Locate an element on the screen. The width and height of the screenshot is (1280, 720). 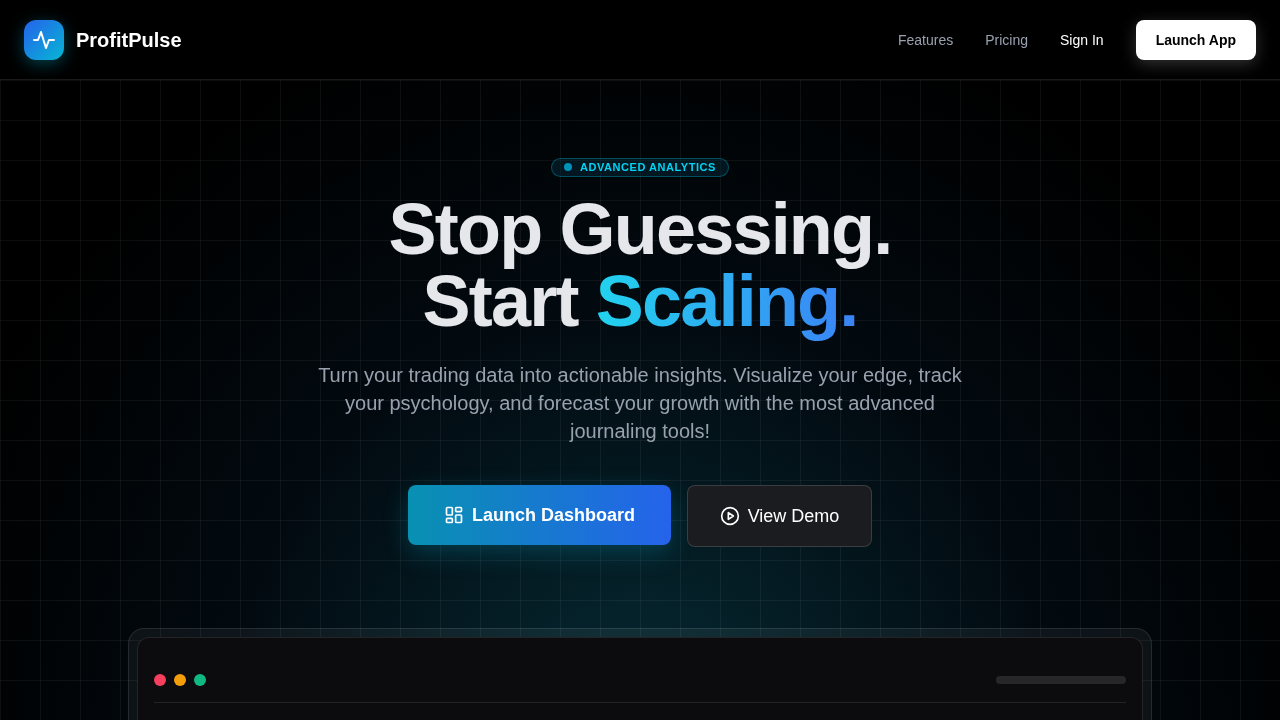
launch-dashboard-button: Launch Dashboard is located at coordinates (539, 514).